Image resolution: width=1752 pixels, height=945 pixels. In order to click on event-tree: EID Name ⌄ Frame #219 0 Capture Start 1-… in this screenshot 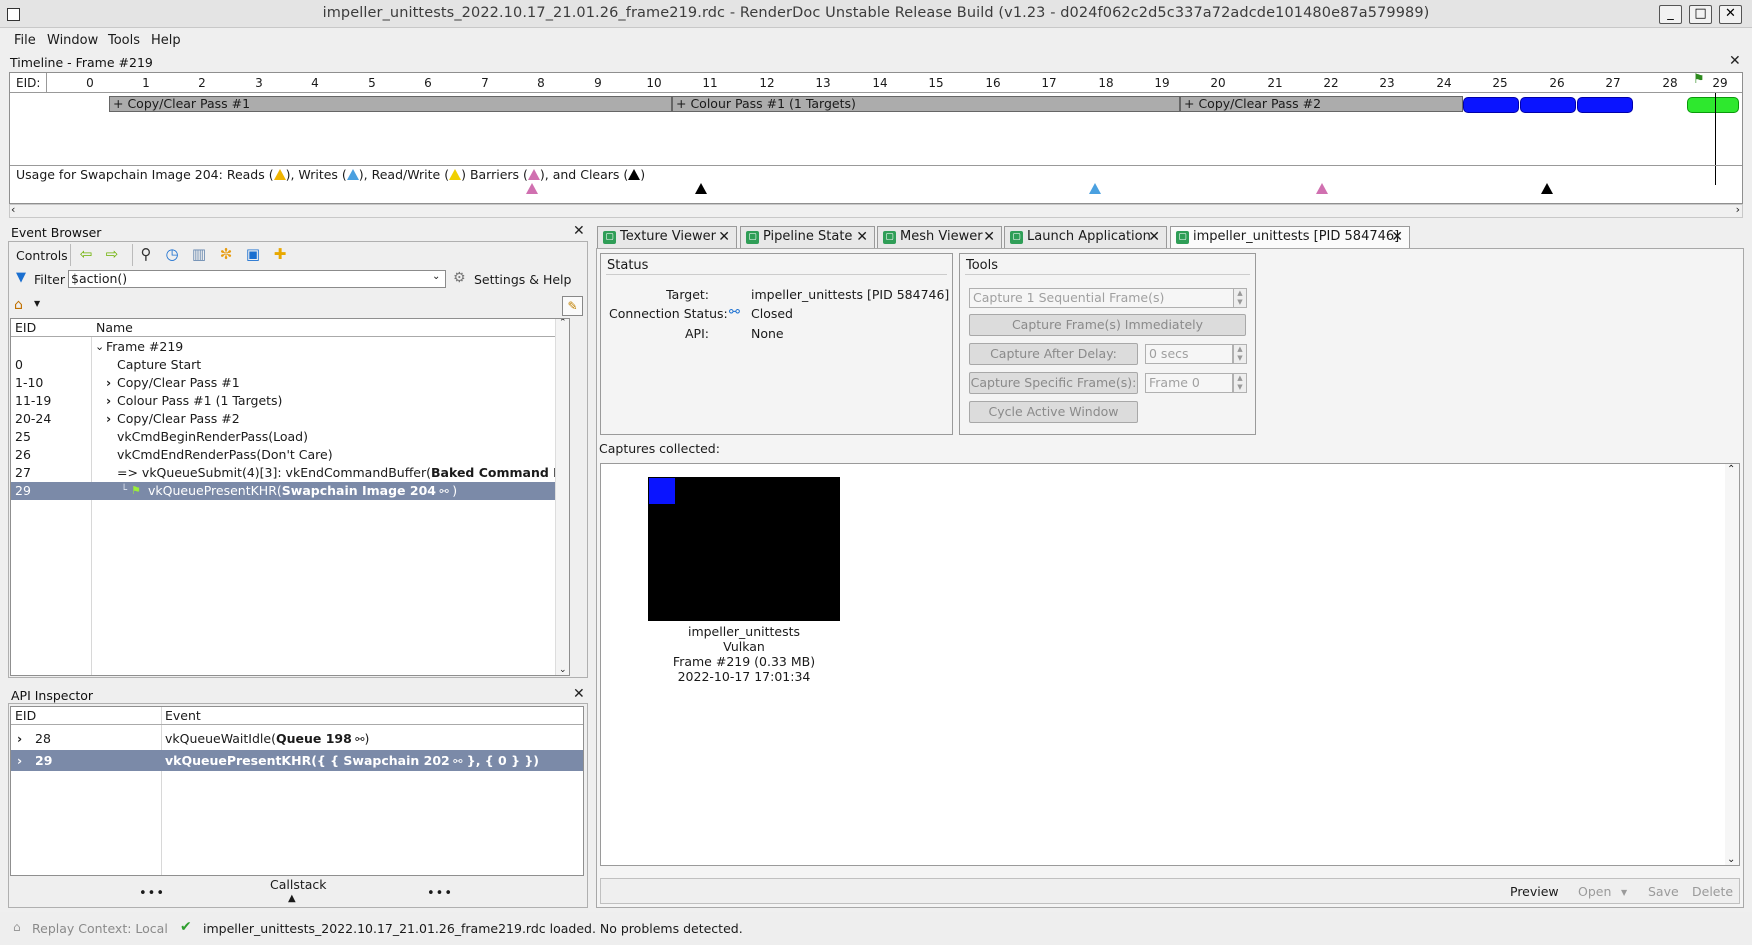, I will do `click(290, 497)`.